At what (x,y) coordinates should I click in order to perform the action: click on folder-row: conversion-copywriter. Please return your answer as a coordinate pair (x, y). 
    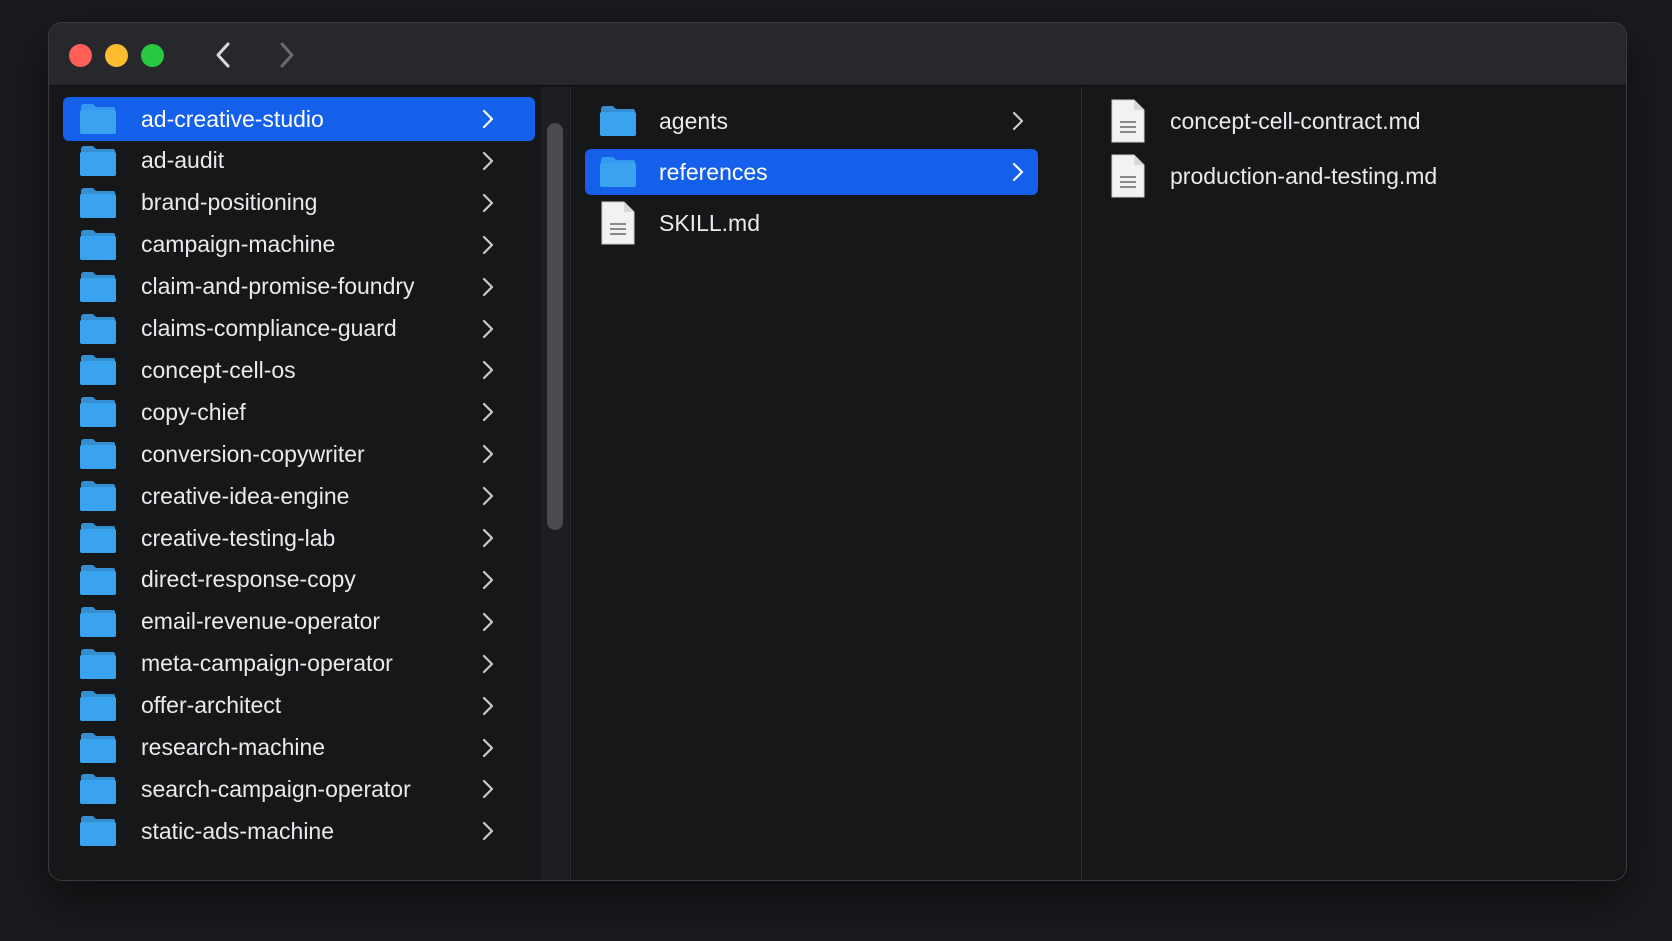
    Looking at the image, I should click on (299, 454).